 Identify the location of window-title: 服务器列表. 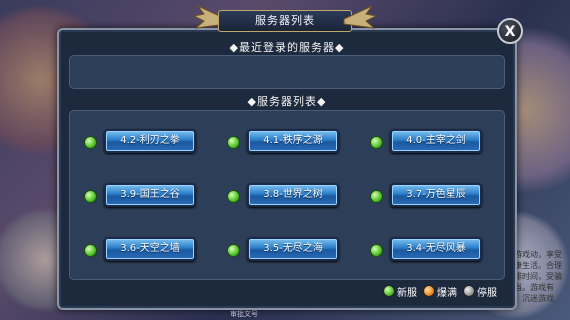
(285, 21).